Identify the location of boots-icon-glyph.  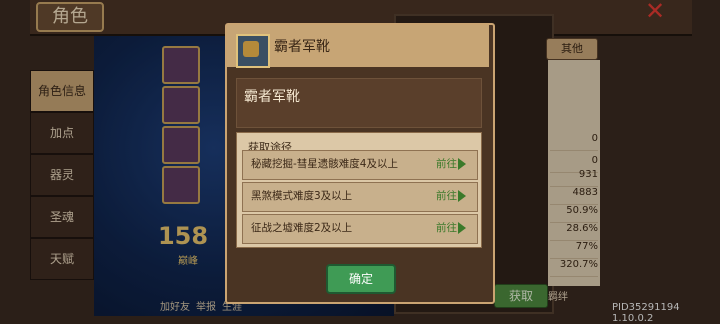
(251, 49).